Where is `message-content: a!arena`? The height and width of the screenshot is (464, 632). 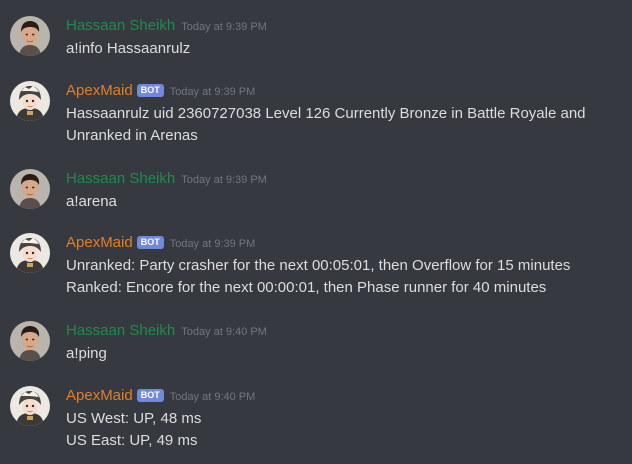 message-content: a!arena is located at coordinates (346, 202).